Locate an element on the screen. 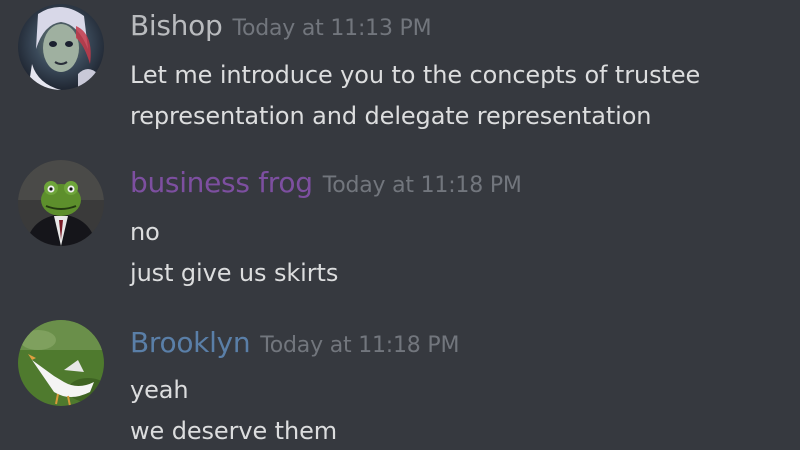 This screenshot has width=800, height=450. message-text-line: yeah is located at coordinates (159, 390).